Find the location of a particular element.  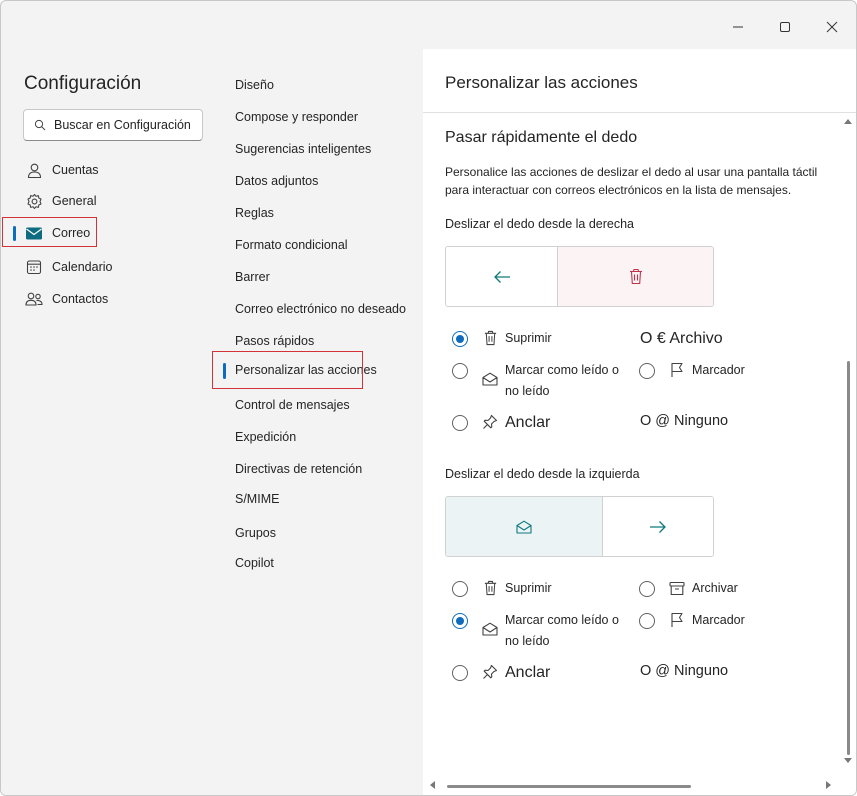

pin-icon is located at coordinates (490, 422).